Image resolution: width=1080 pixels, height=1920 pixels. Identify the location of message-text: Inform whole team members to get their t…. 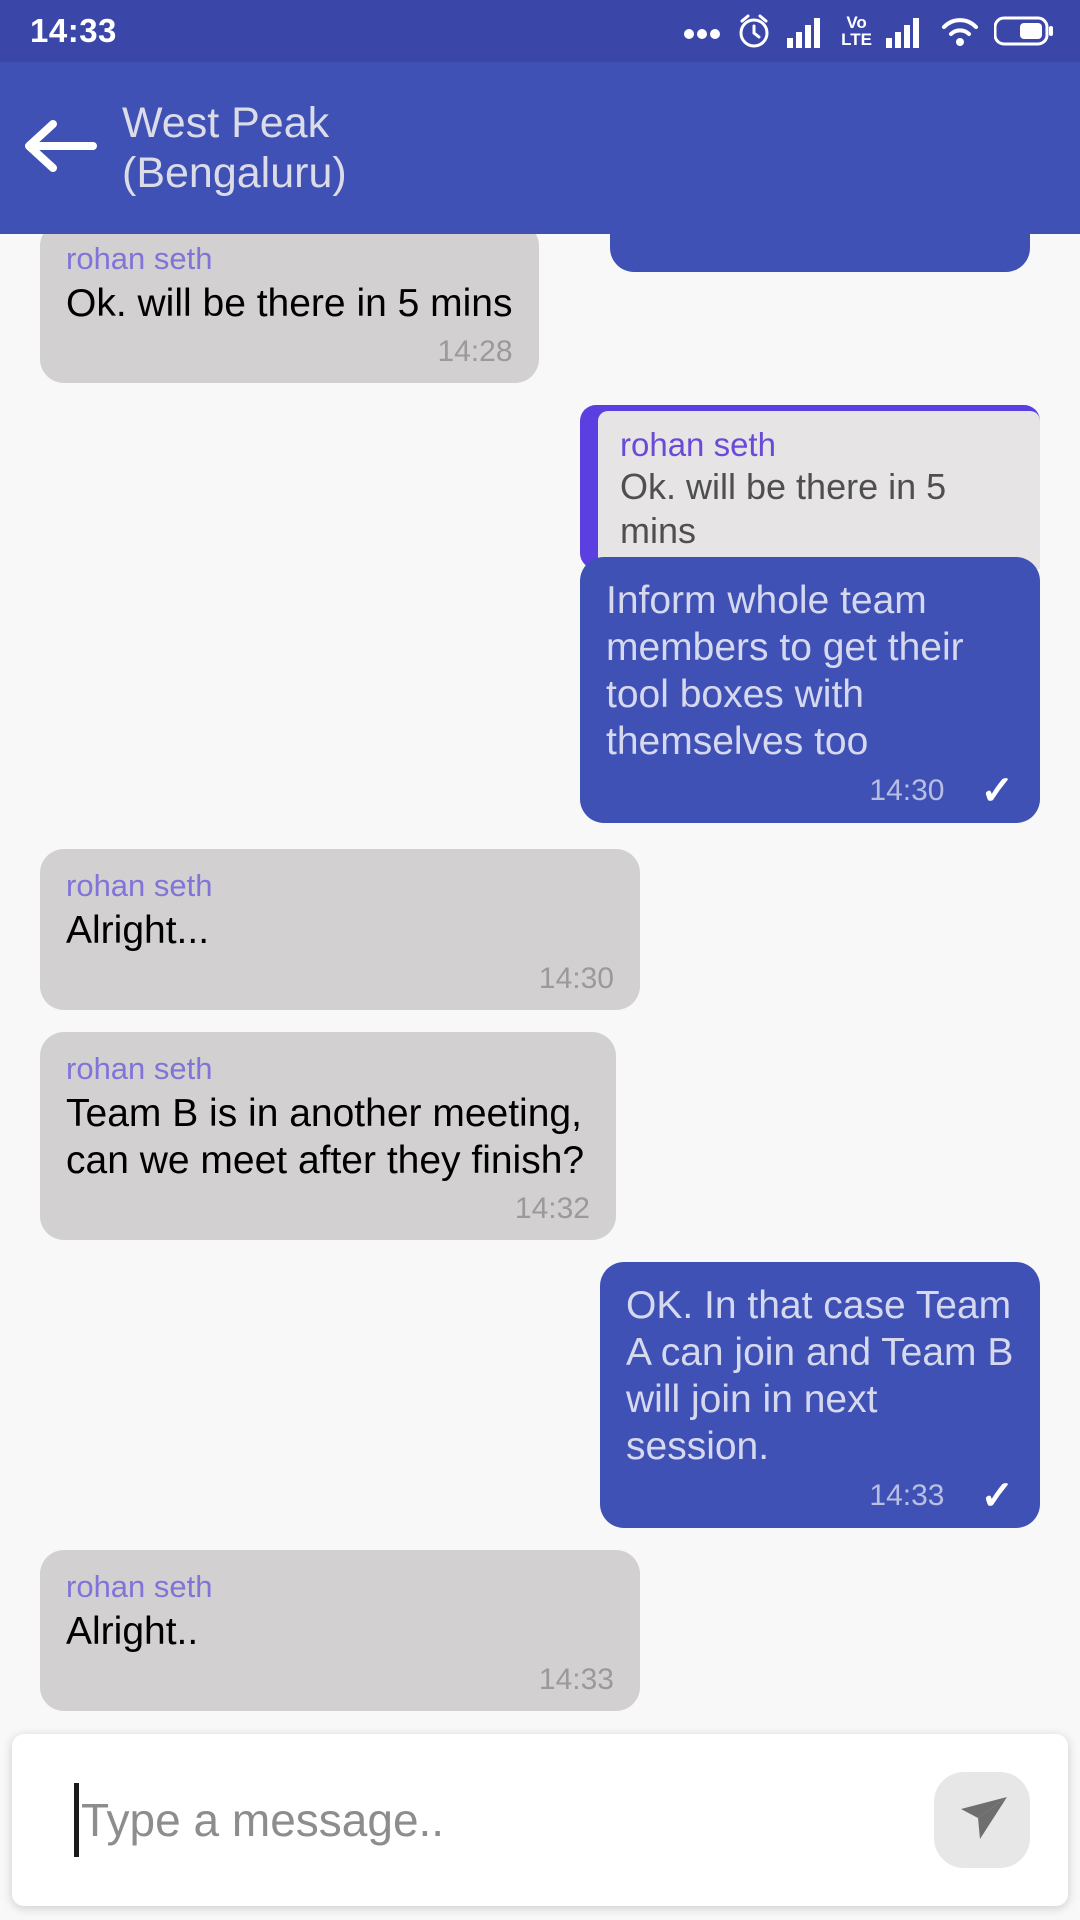
(785, 671).